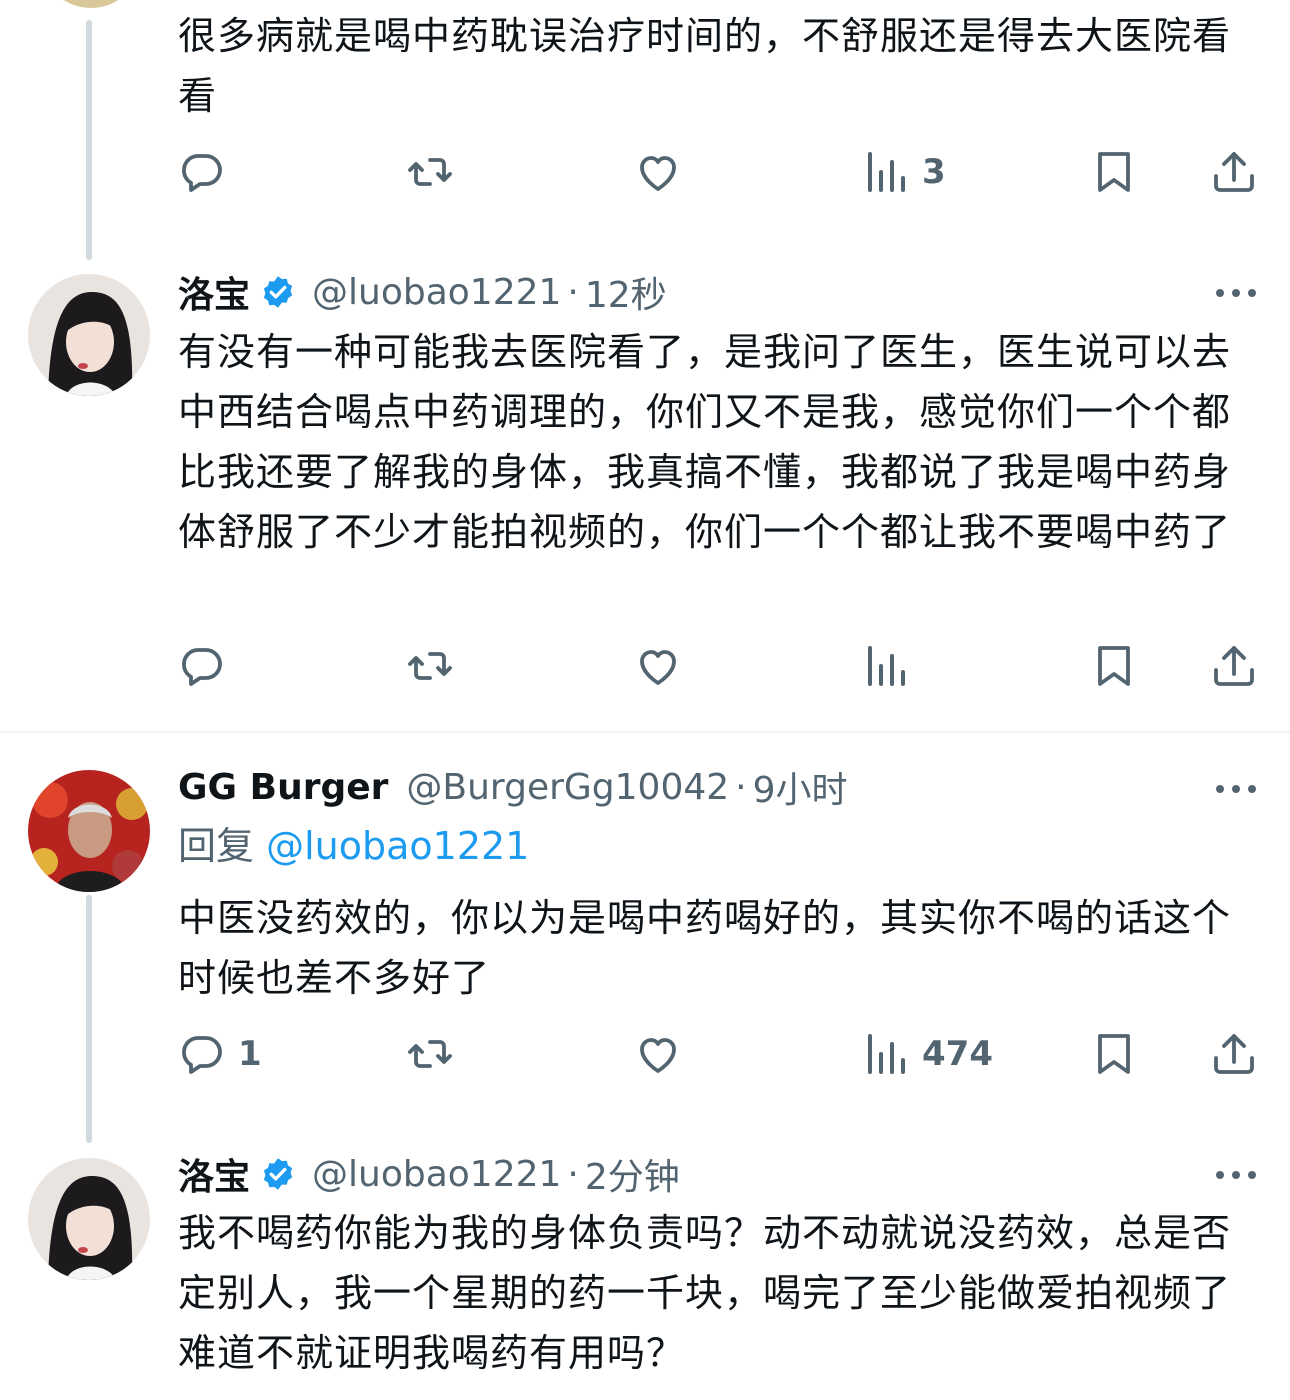 The image size is (1290, 1400). I want to click on divider, so click(645, 732).